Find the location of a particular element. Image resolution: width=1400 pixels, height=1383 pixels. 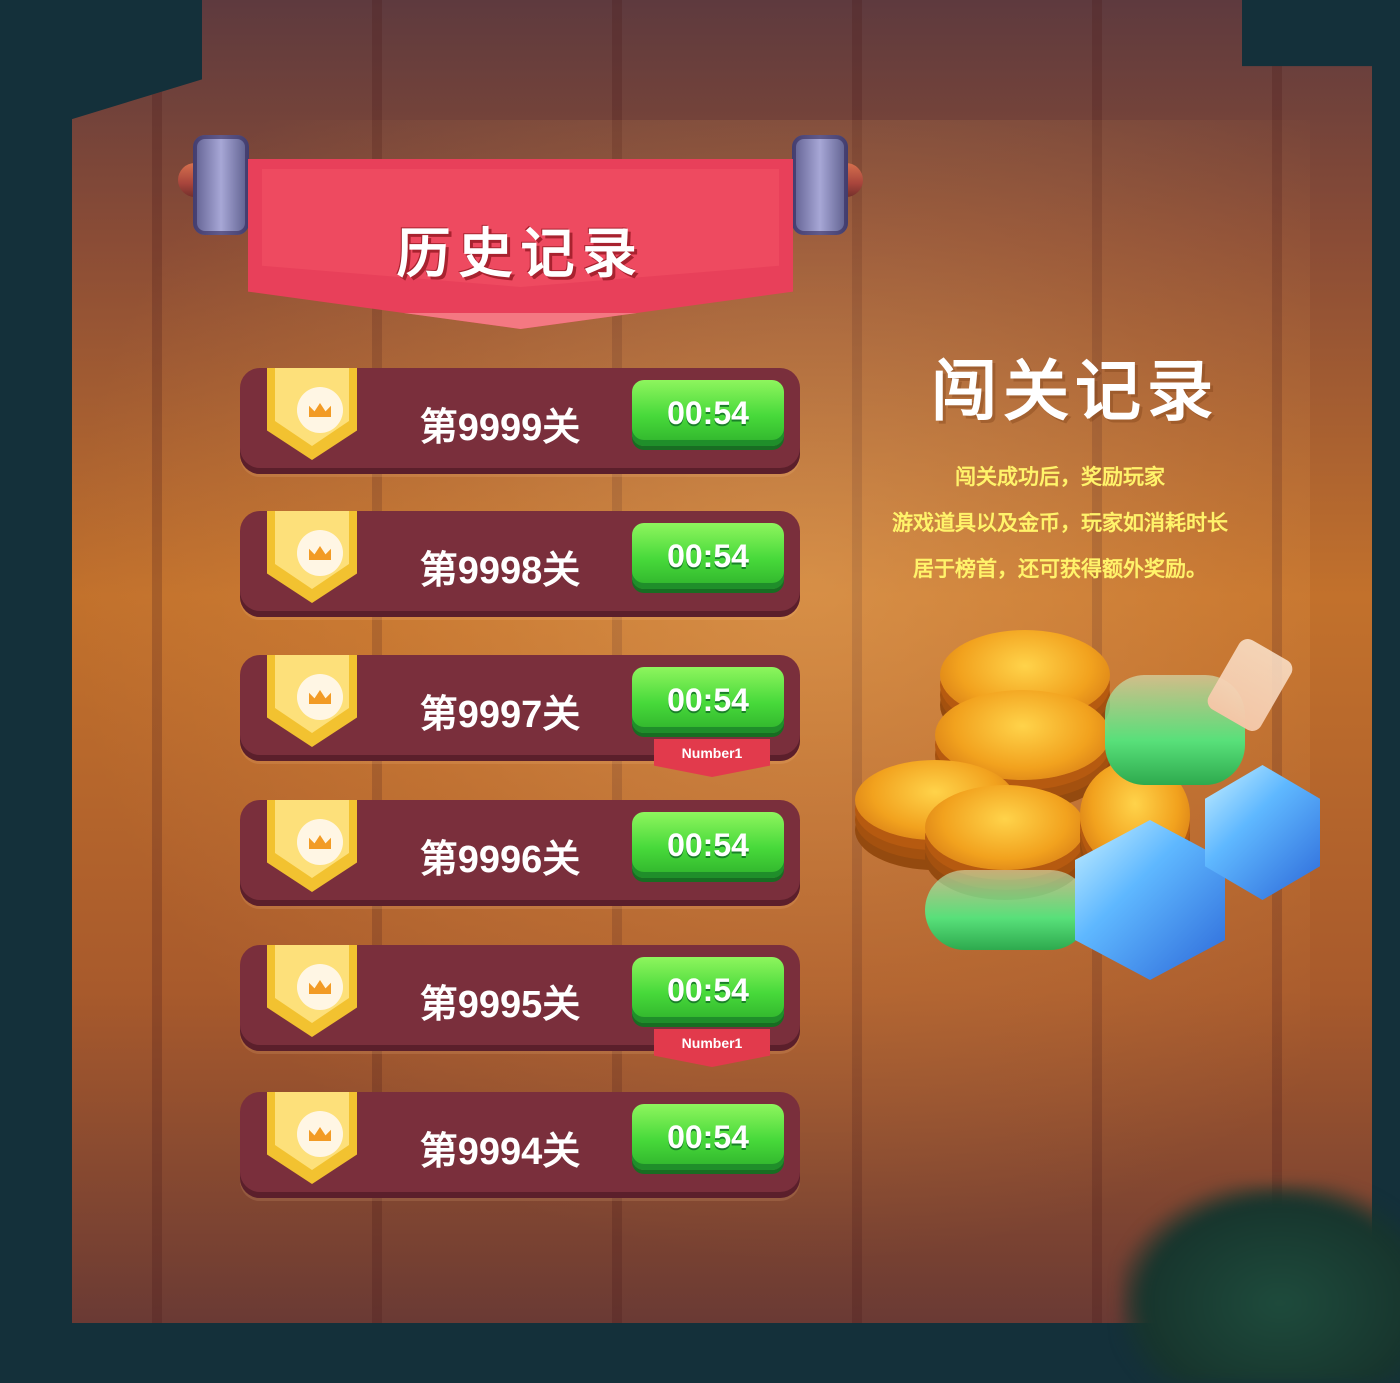

record-row: 第9999关 00:54 is located at coordinates (520, 421).